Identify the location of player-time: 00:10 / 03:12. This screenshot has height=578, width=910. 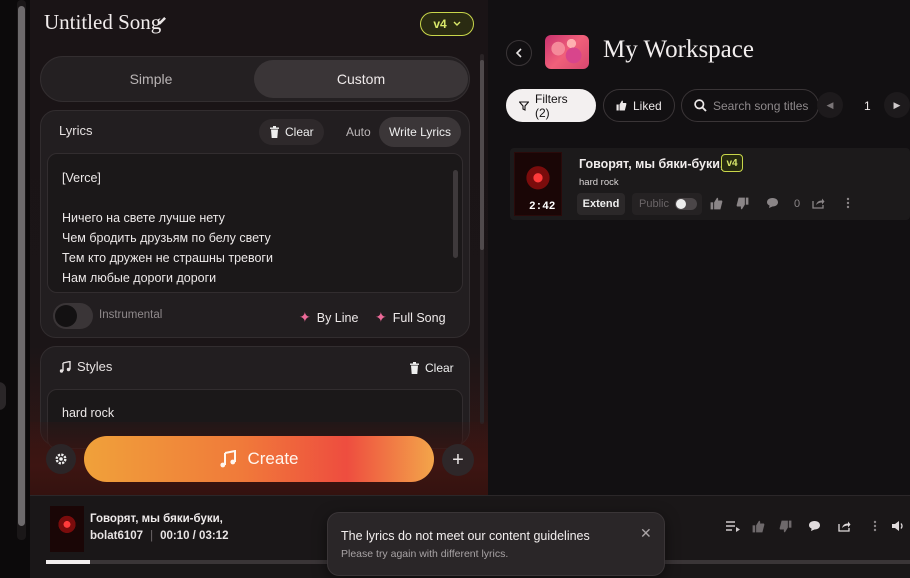
(194, 536).